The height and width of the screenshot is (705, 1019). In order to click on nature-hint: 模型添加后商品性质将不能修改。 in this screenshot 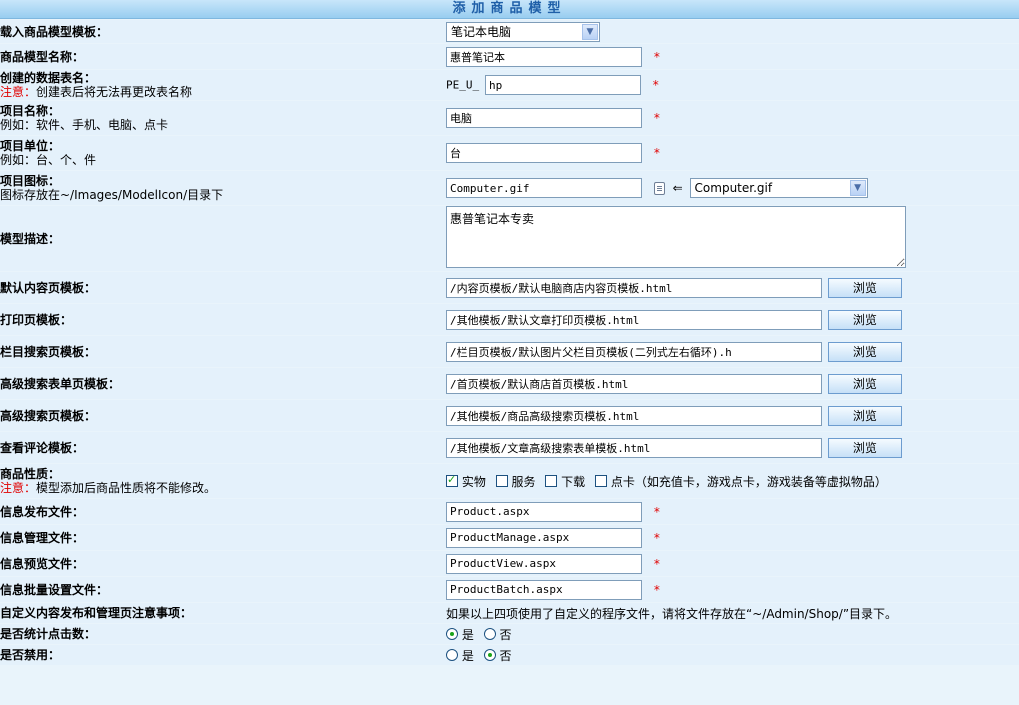, I will do `click(126, 488)`.